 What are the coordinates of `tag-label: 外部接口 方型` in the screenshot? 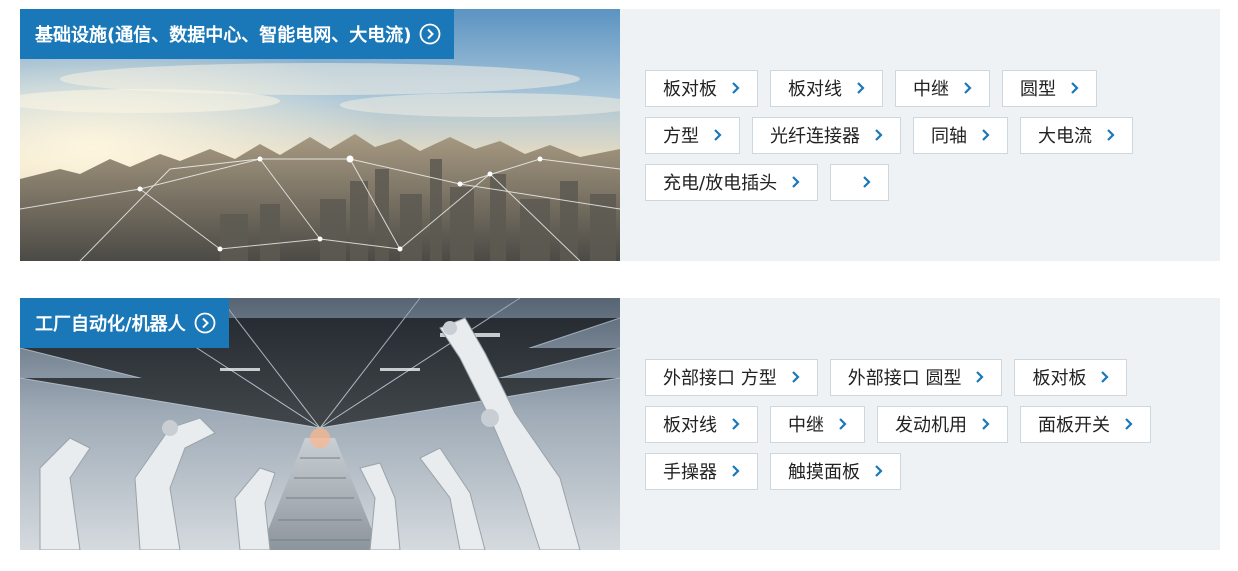 It's located at (720, 378).